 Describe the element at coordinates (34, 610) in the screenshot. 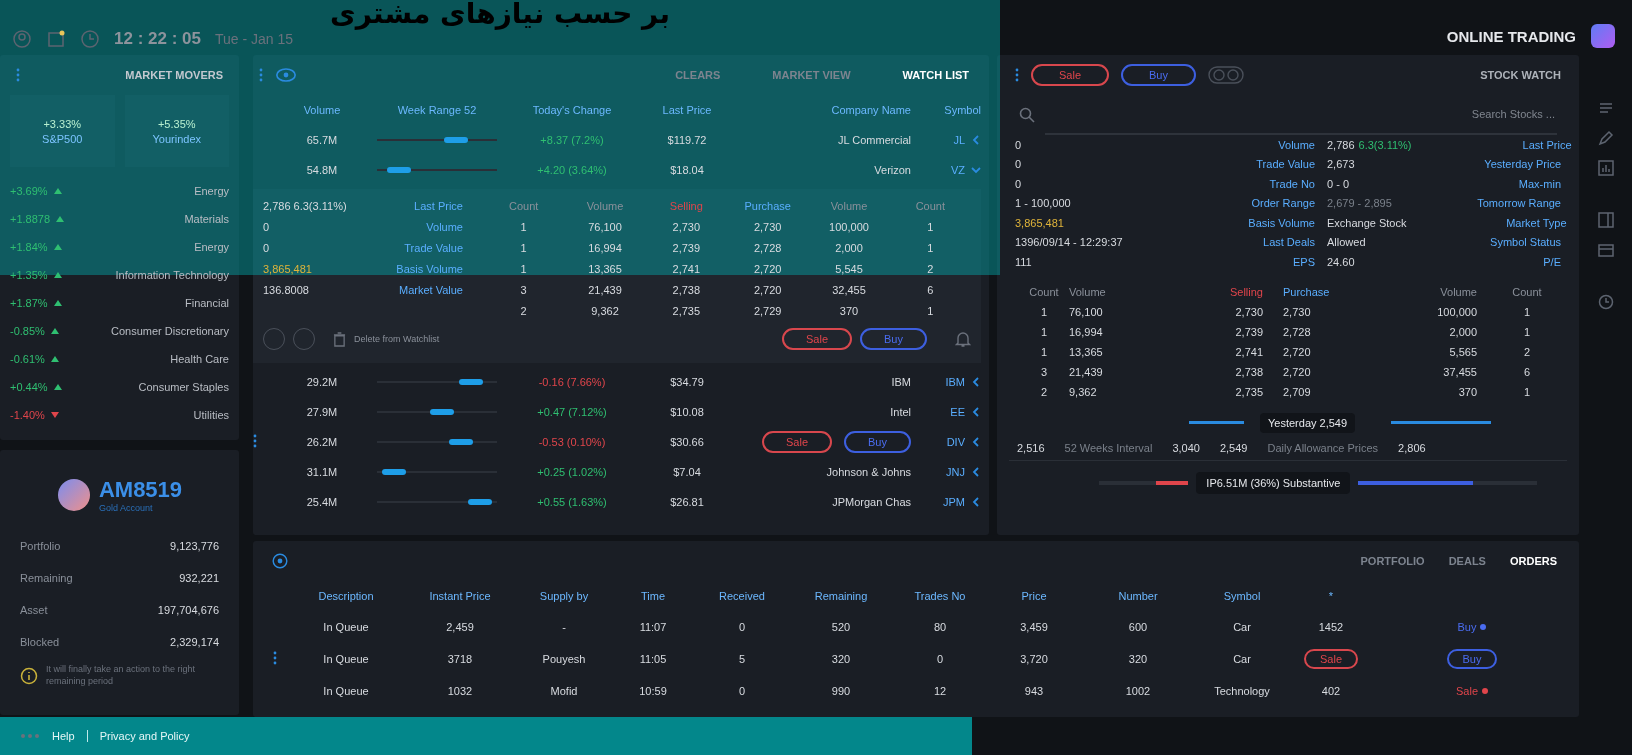

I see `account-label: Asset` at that location.